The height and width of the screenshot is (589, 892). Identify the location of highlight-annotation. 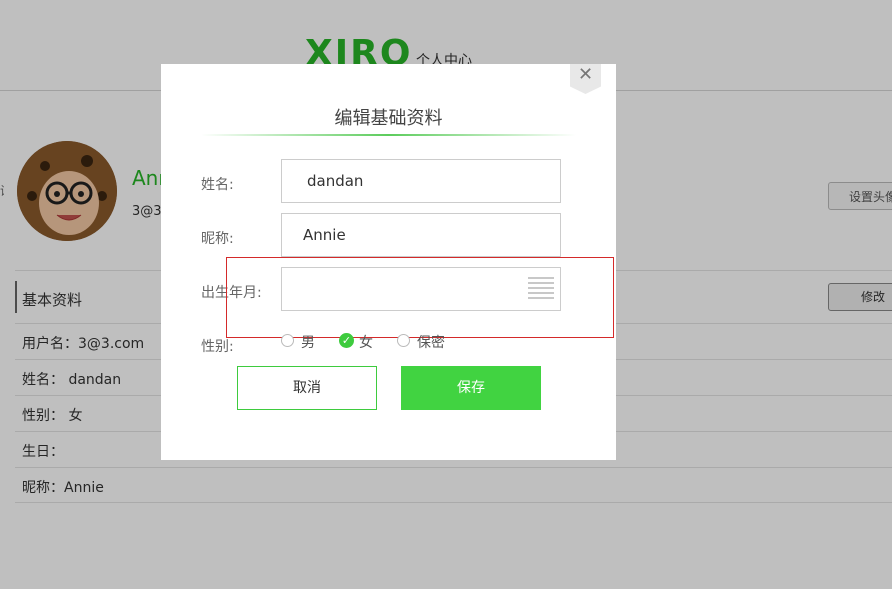
(420, 297).